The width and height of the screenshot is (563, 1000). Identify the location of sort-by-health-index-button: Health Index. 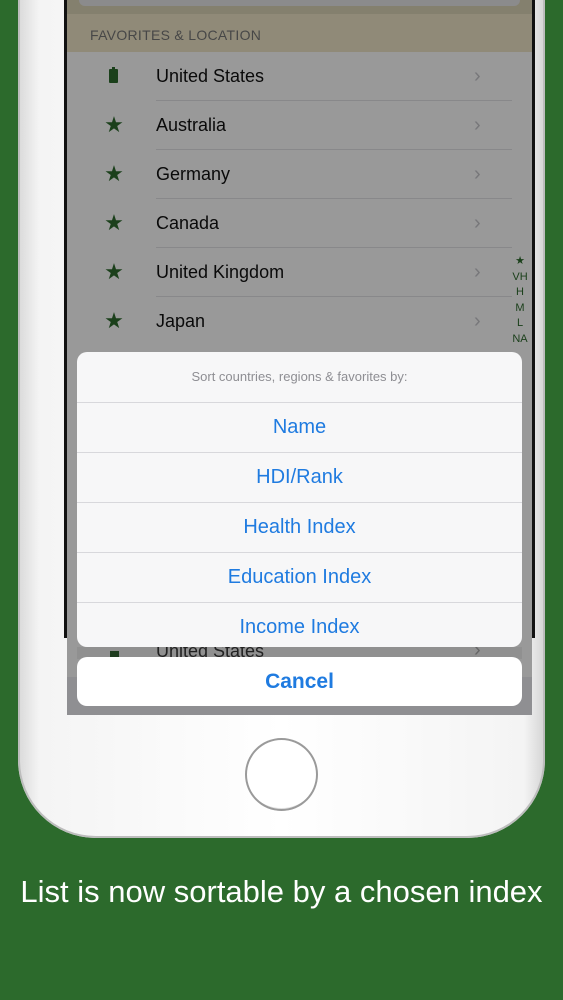
(299, 528).